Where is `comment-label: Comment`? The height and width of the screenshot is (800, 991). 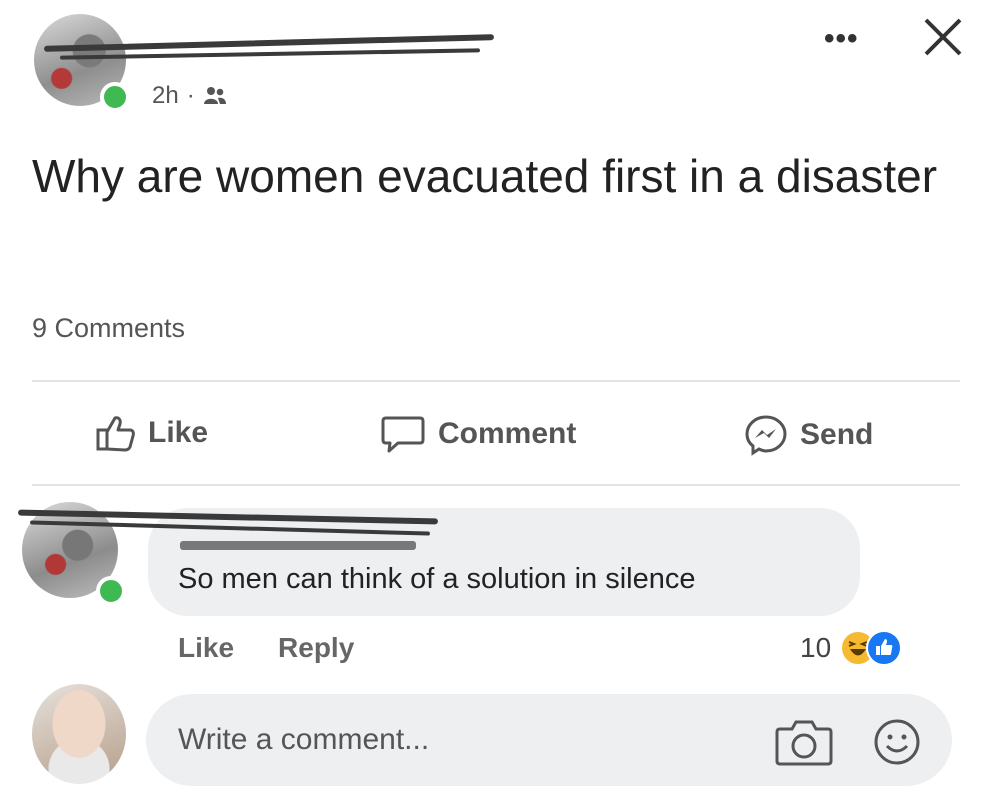
comment-label: Comment is located at coordinates (507, 433).